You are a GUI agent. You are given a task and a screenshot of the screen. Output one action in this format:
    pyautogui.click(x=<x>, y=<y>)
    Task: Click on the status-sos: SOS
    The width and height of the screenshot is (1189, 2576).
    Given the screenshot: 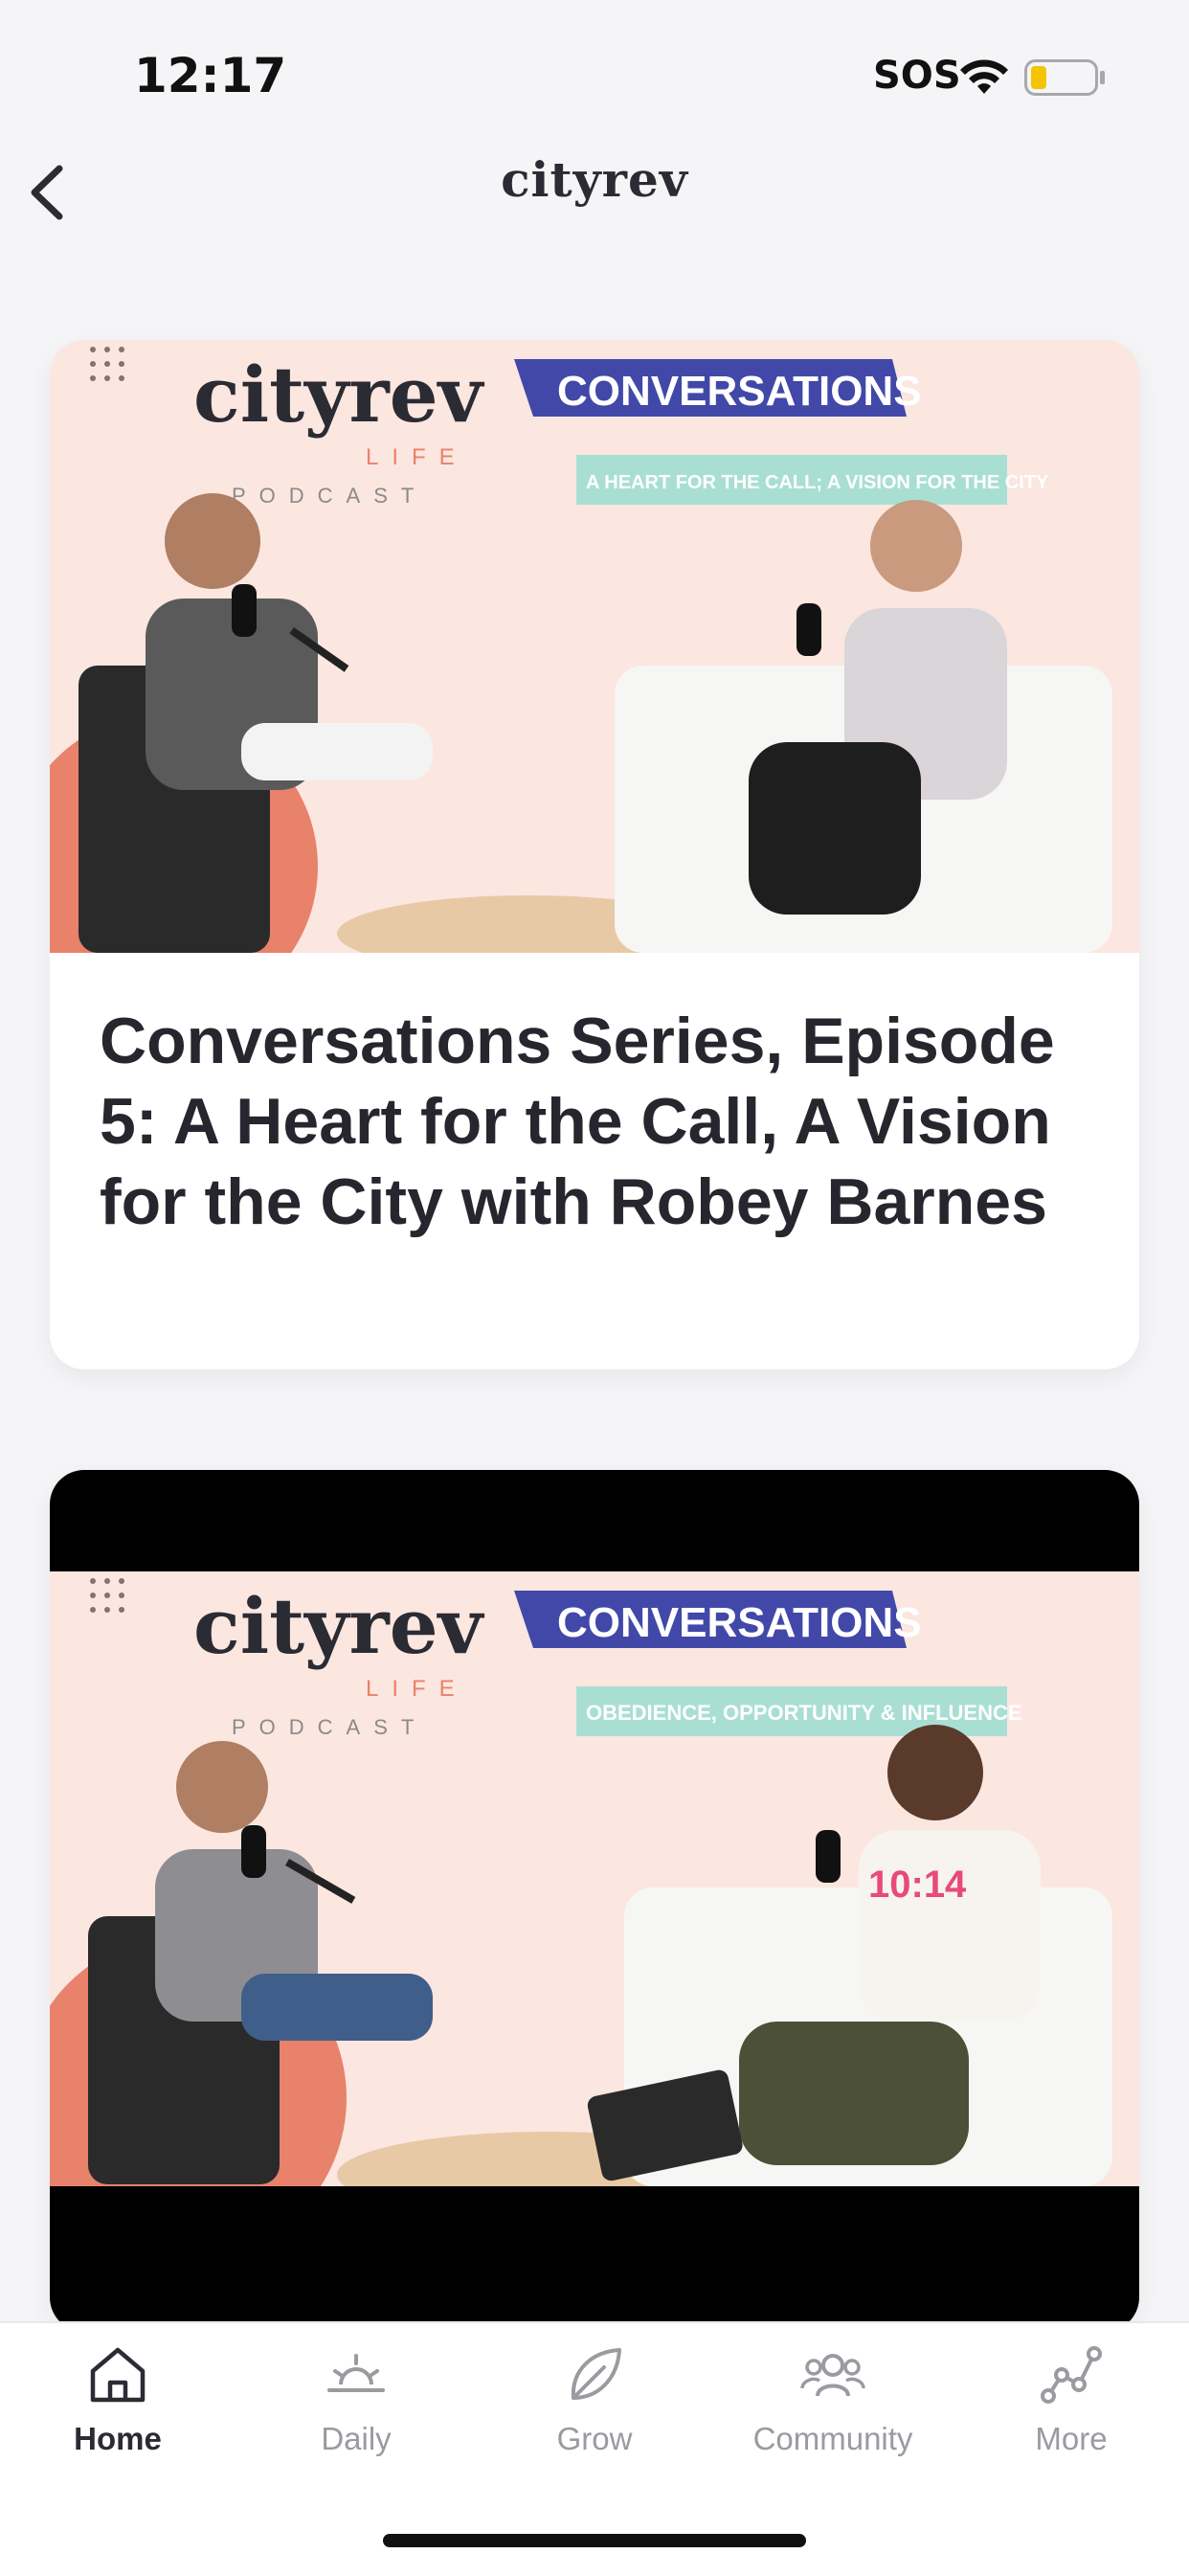 What is the action you would take?
    pyautogui.click(x=917, y=76)
    